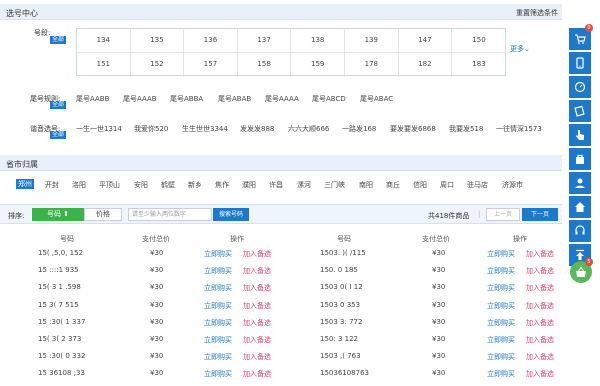 The height and width of the screenshot is (386, 600). Describe the element at coordinates (58, 135) in the screenshot. I see `theme-all-badge: 全部` at that location.